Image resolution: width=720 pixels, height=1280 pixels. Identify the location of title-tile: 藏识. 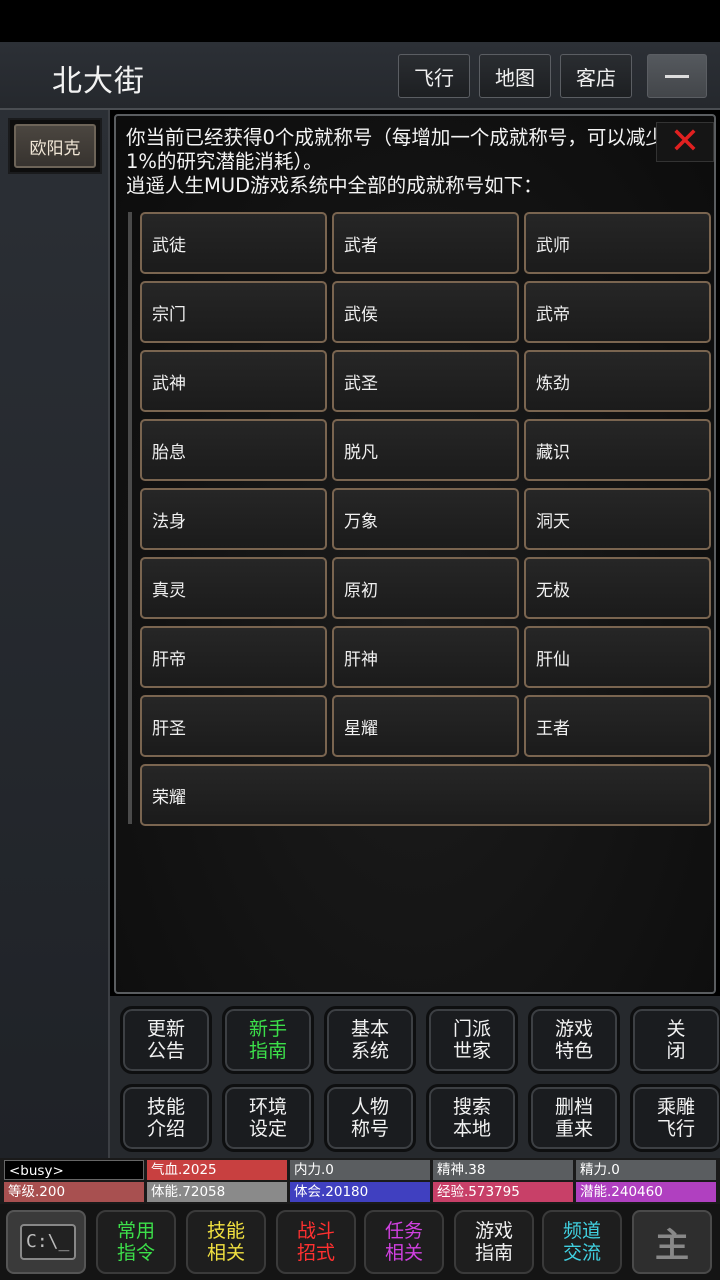
(617, 450).